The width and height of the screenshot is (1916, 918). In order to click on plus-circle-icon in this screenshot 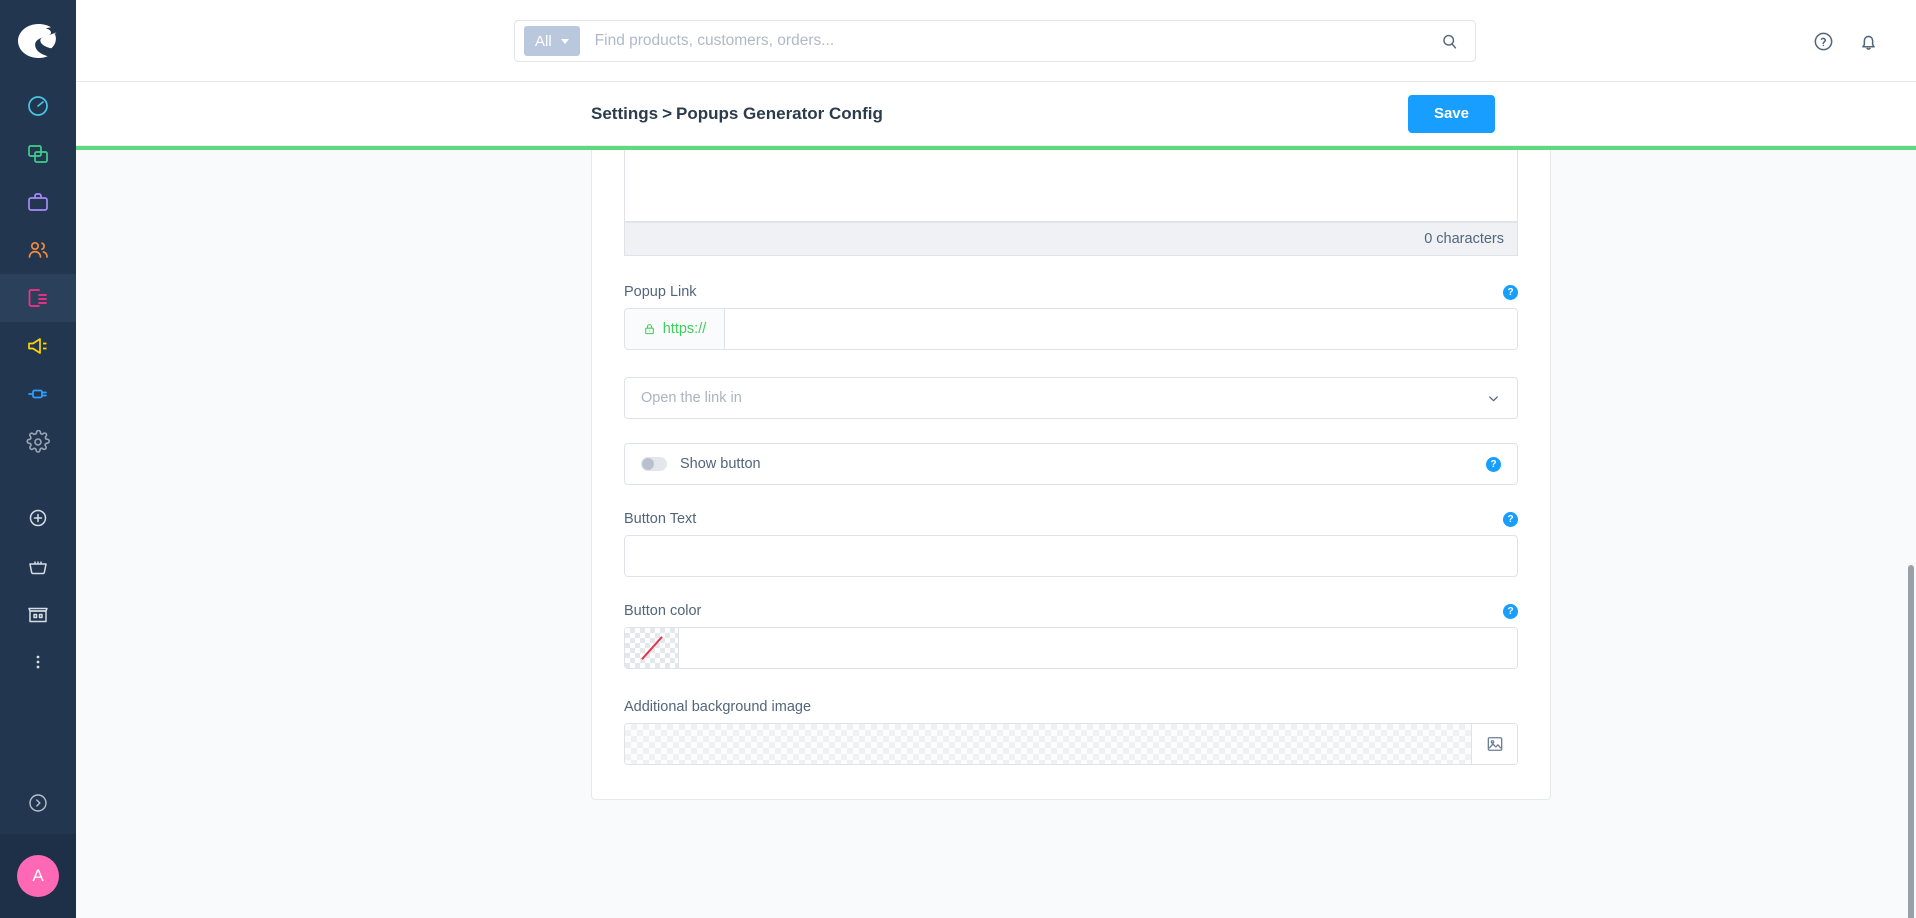, I will do `click(38, 518)`.